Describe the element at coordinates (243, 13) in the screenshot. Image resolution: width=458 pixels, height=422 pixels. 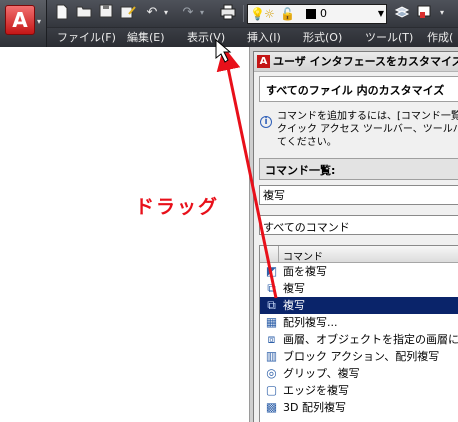
I see `toolbar-separator` at that location.